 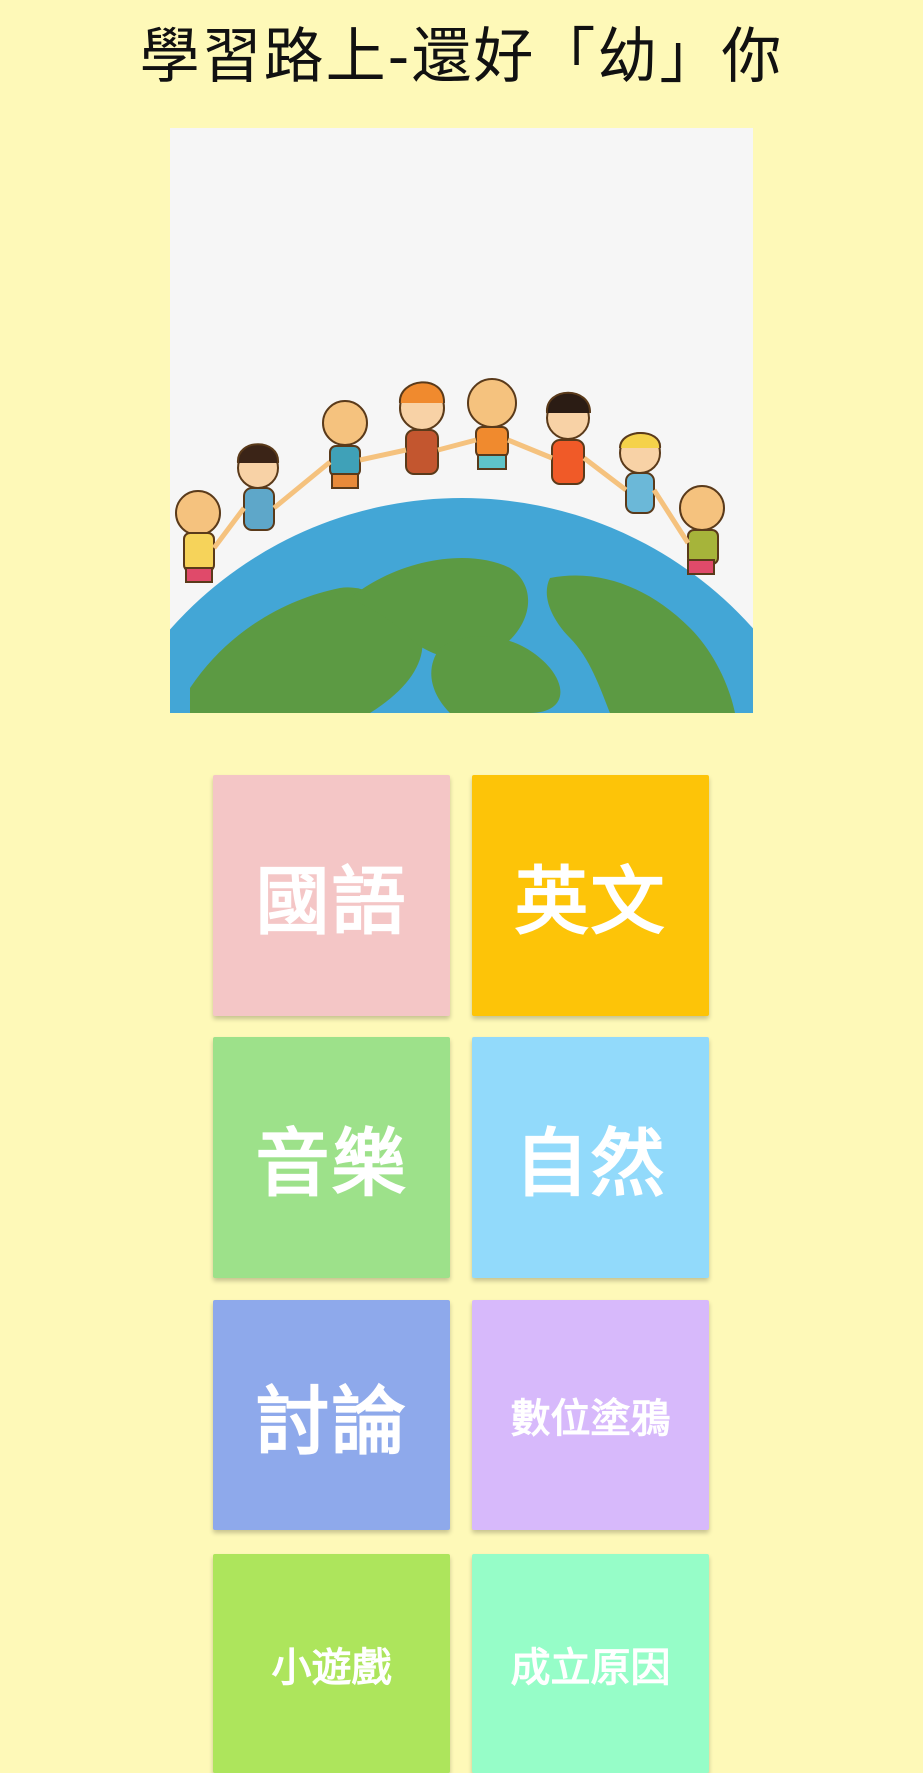 I want to click on tile-chinese-button: 國語, so click(x=331, y=895).